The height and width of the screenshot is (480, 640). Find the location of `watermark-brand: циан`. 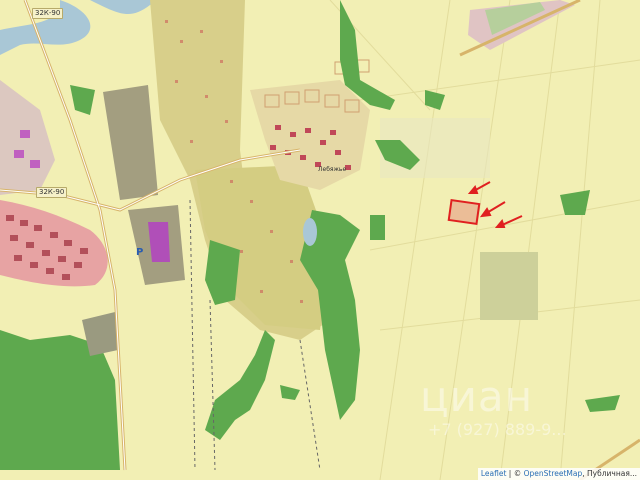

watermark-brand: циан is located at coordinates (477, 396).